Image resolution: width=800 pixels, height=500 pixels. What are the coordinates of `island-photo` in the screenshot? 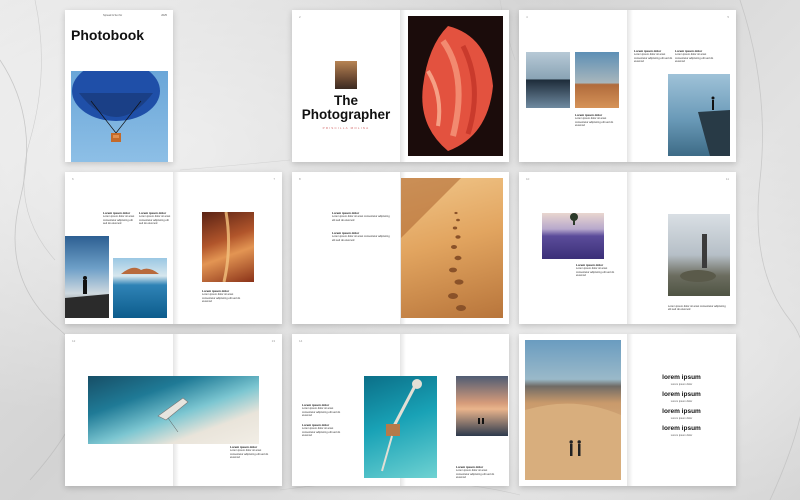 It's located at (140, 288).